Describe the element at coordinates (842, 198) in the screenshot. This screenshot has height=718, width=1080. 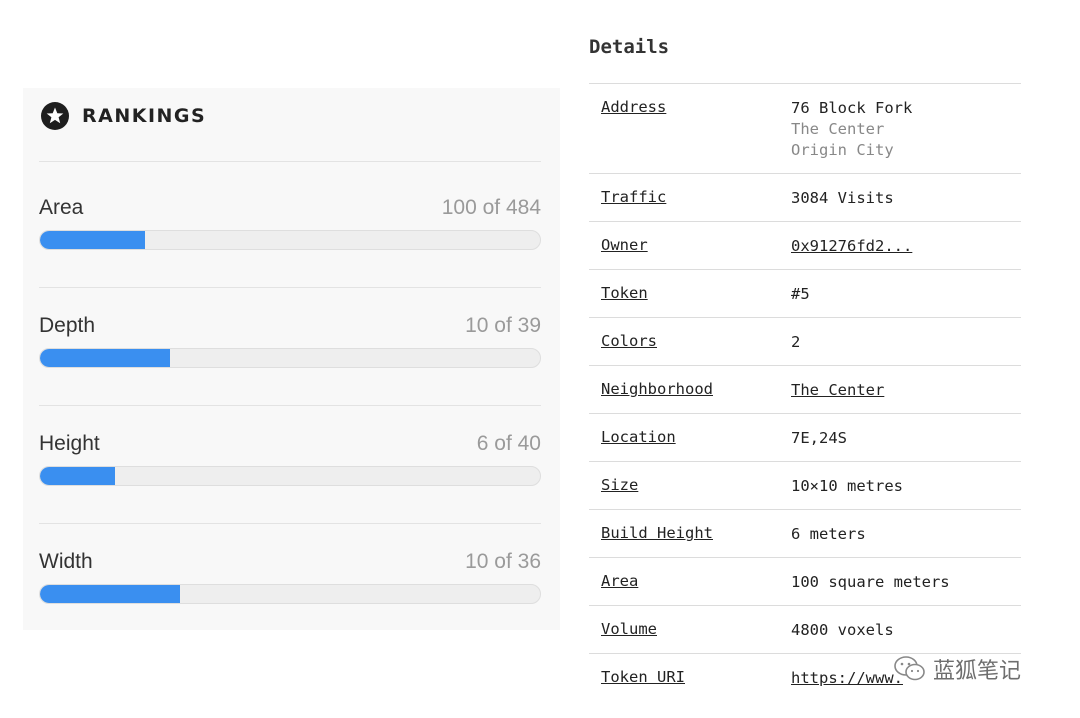
I see `details-value: 3084 Visits` at that location.